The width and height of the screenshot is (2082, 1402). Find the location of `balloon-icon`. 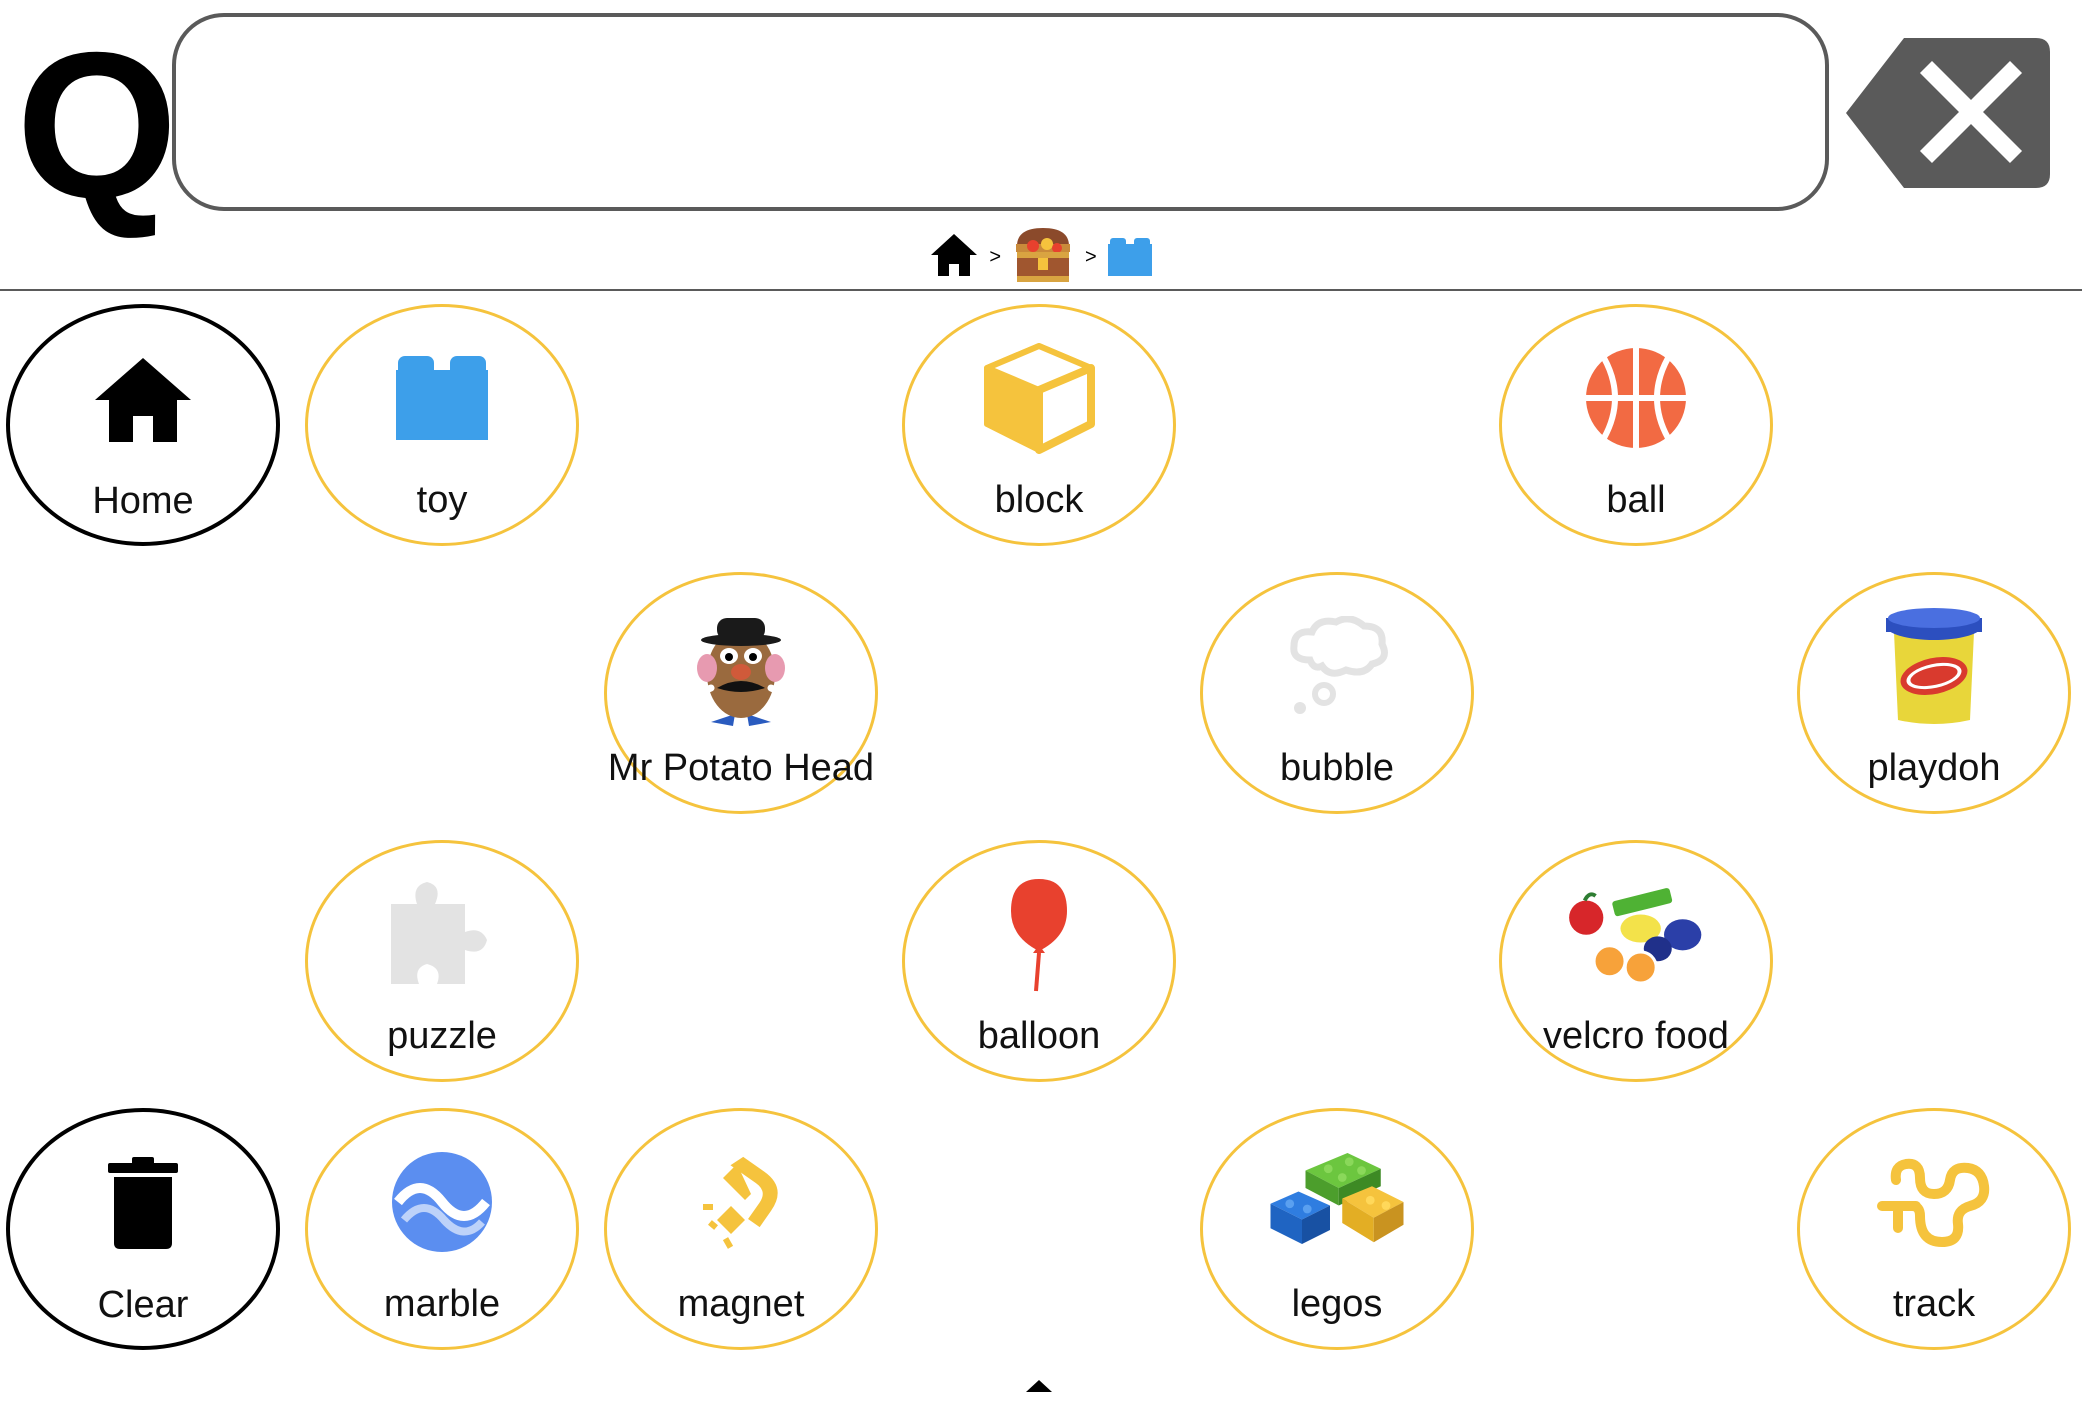

balloon-icon is located at coordinates (1039, 935).